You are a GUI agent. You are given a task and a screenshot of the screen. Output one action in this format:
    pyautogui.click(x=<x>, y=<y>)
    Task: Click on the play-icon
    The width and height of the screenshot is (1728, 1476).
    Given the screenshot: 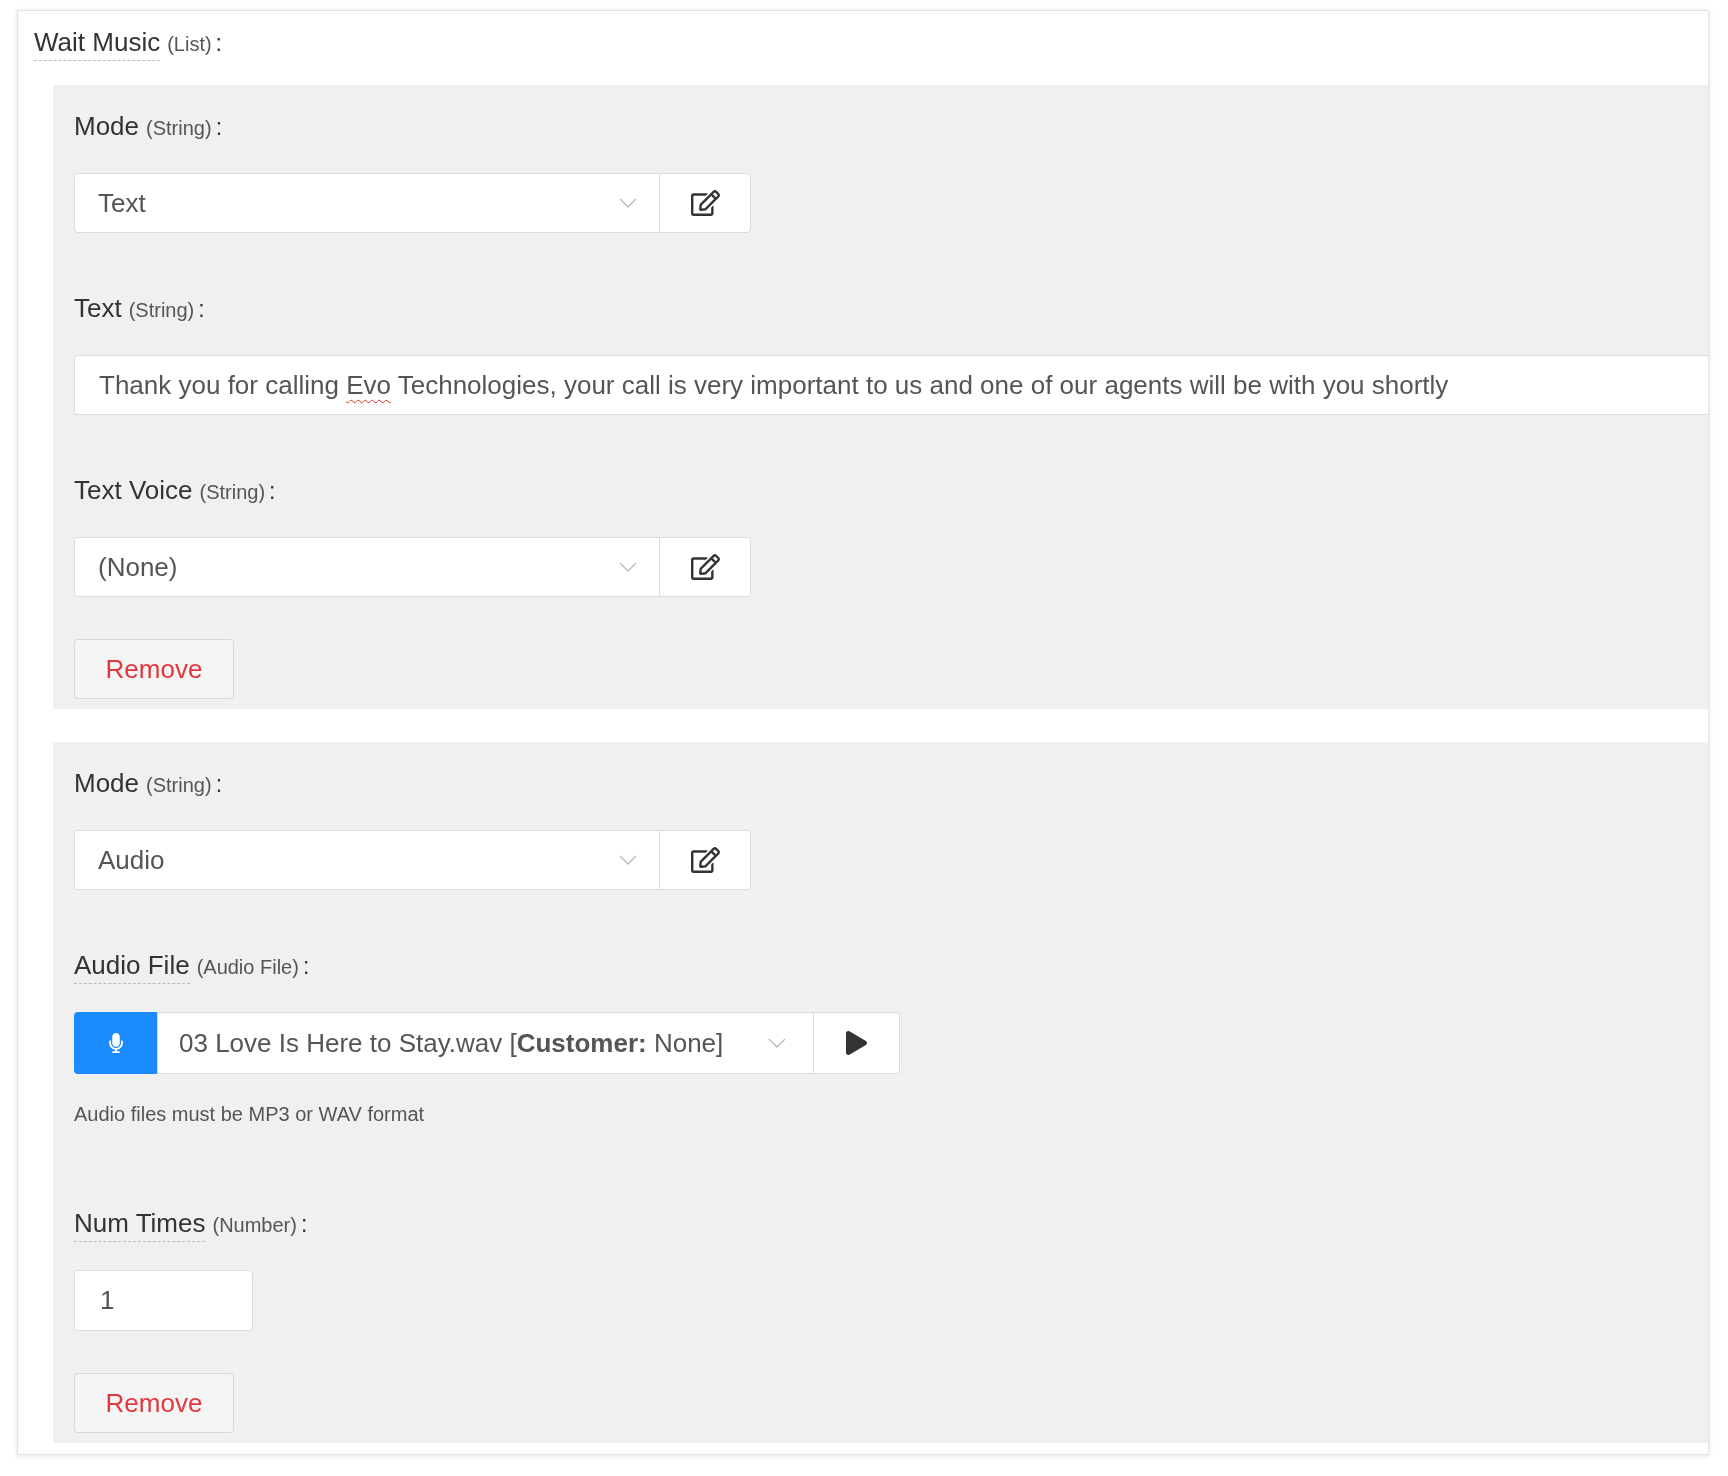 What is the action you would take?
    pyautogui.click(x=856, y=1043)
    